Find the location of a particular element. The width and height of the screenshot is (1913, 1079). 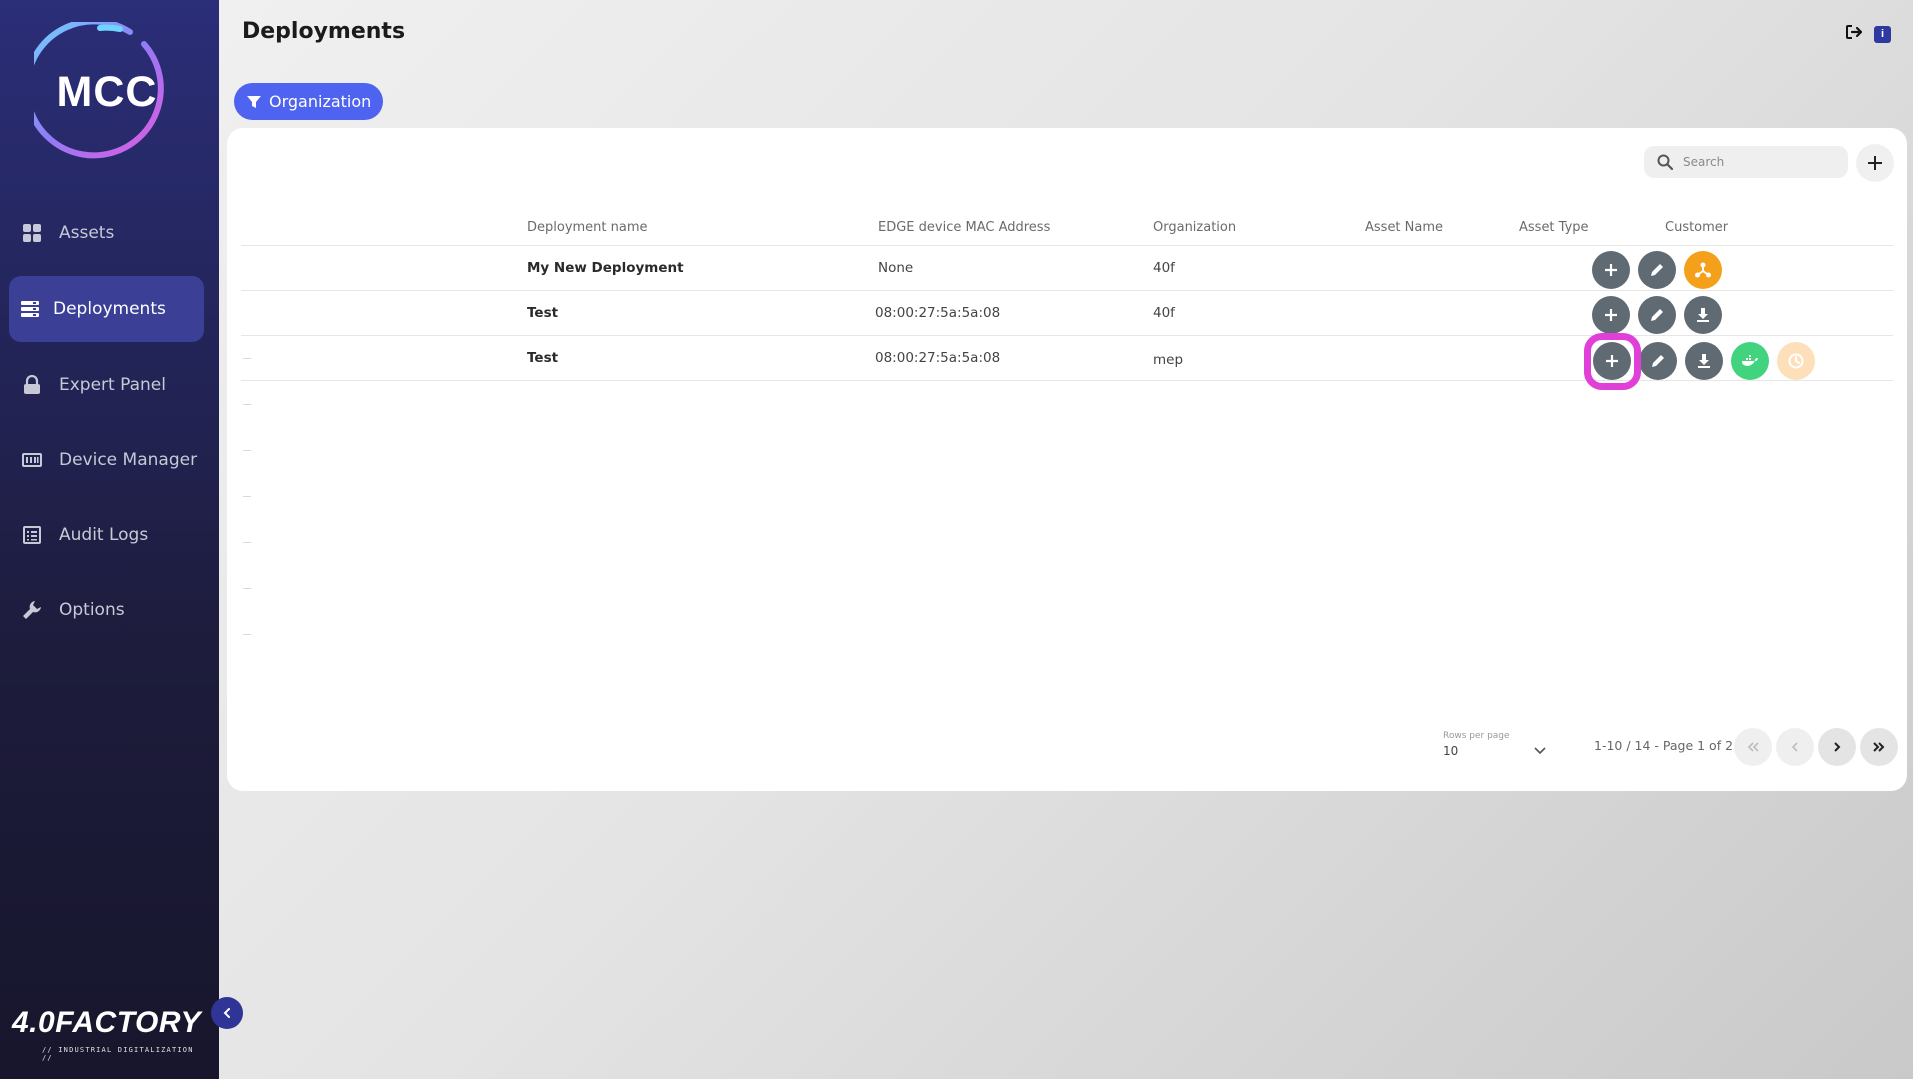

page-title: Deployments is located at coordinates (324, 31).